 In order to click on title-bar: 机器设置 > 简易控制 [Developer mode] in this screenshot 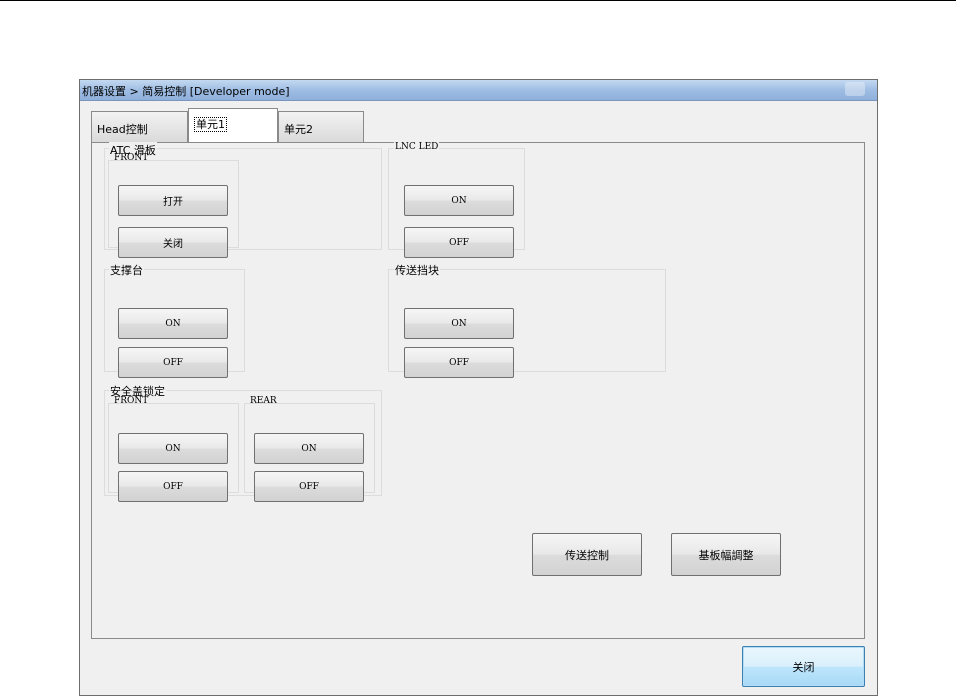, I will do `click(478, 90)`.